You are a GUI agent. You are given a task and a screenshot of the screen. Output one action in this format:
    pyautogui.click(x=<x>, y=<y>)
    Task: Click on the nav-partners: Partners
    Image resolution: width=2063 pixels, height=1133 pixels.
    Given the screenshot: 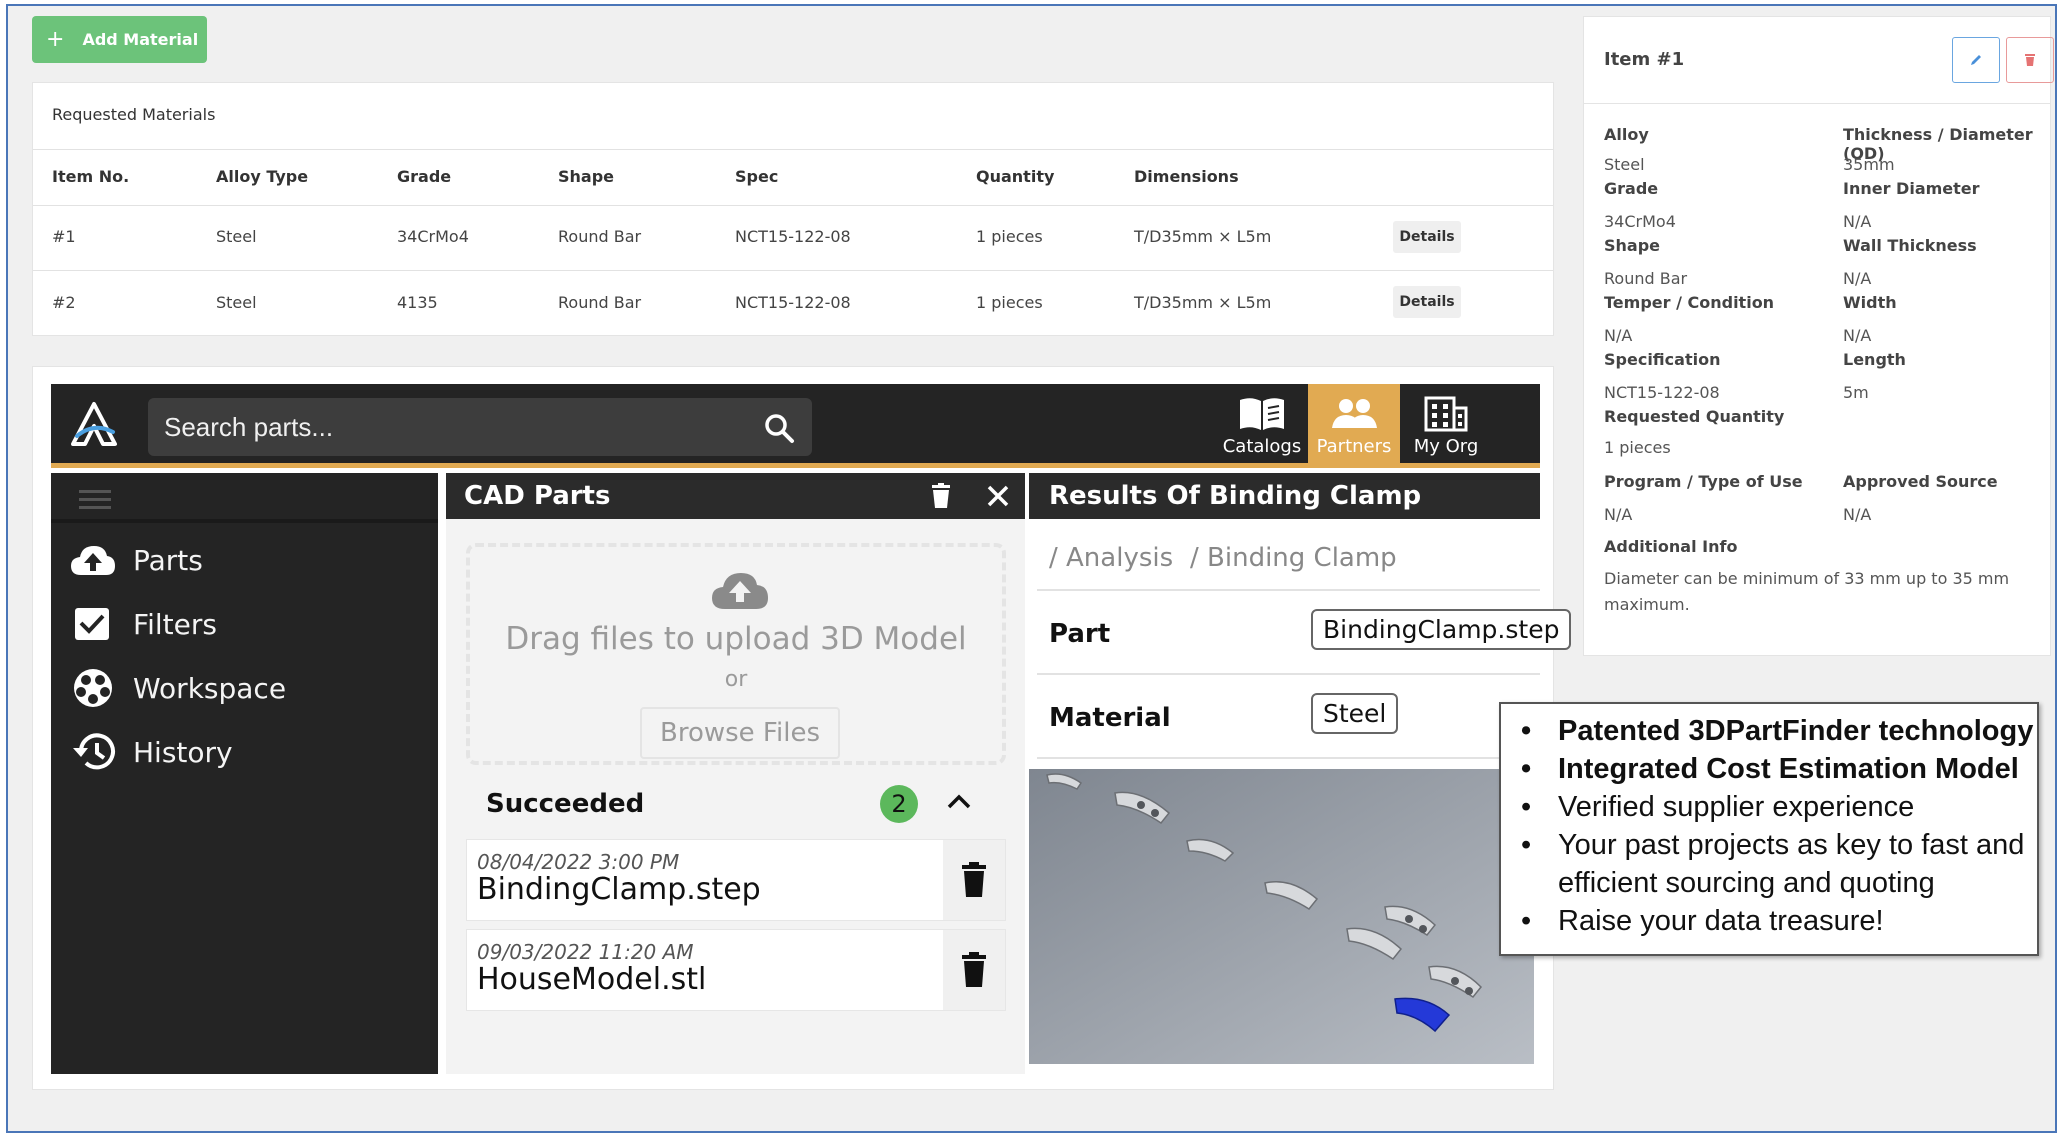 What is the action you would take?
    pyautogui.click(x=1354, y=423)
    